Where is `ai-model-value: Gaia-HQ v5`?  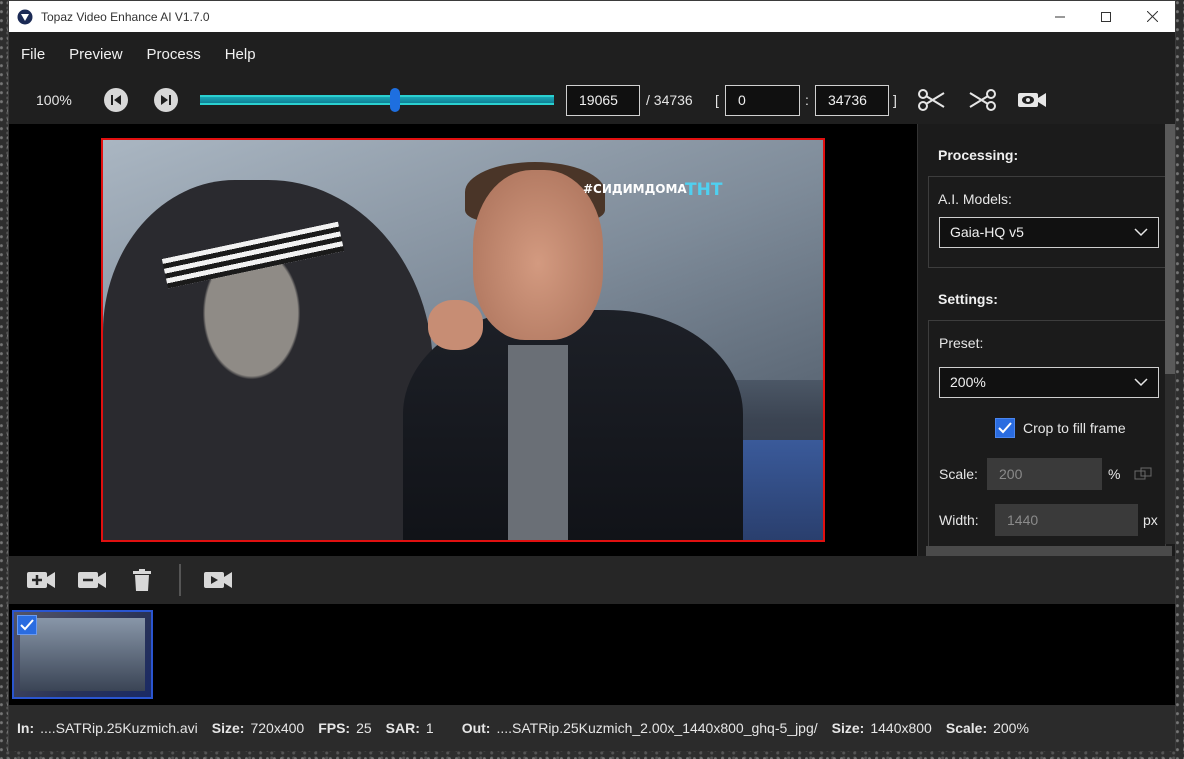 ai-model-value: Gaia-HQ v5 is located at coordinates (987, 232).